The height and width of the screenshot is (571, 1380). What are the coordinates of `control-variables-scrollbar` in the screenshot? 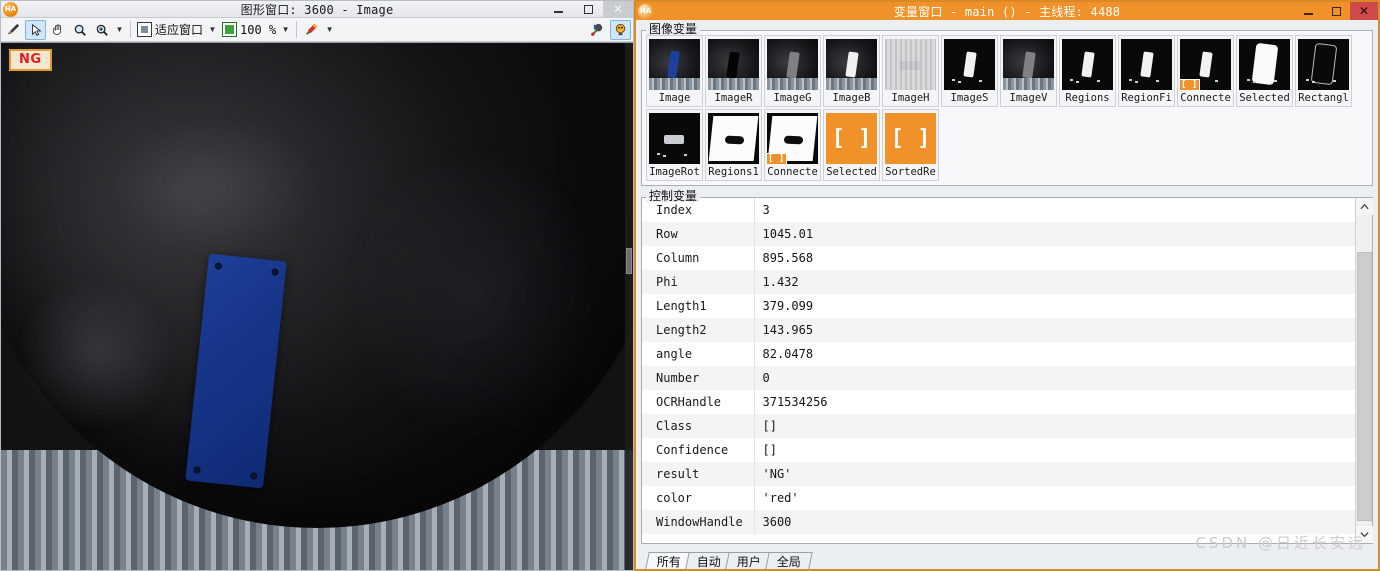 It's located at (1364, 370).